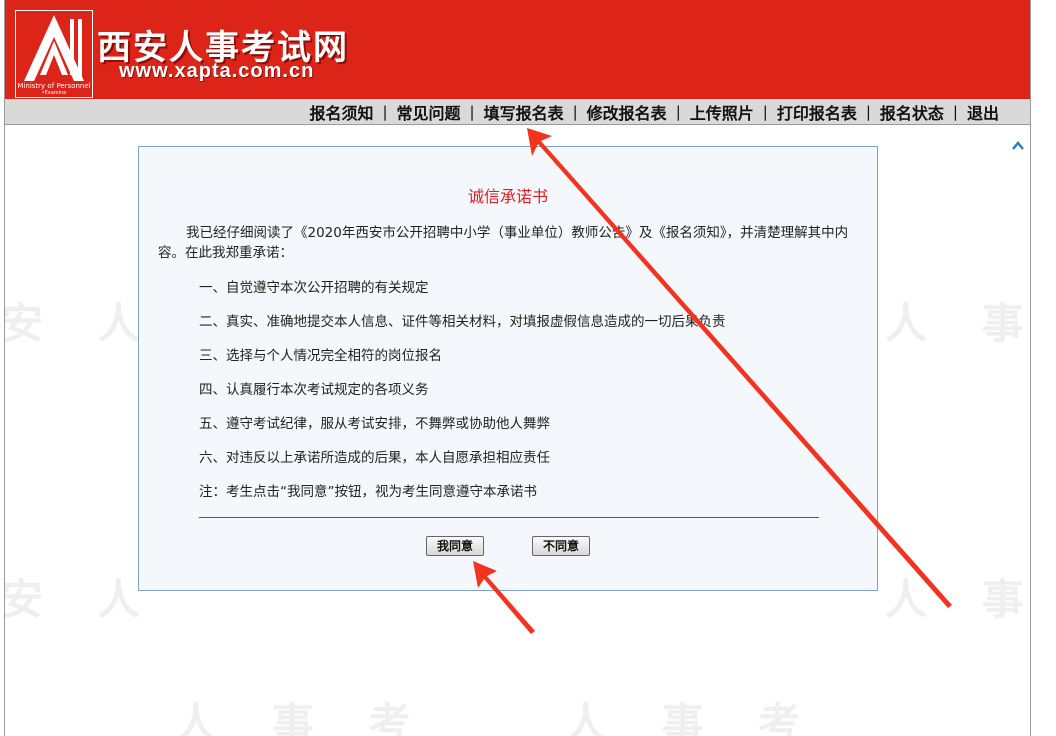  I want to click on nav-item-edit-form: 修改报名表, so click(627, 112).